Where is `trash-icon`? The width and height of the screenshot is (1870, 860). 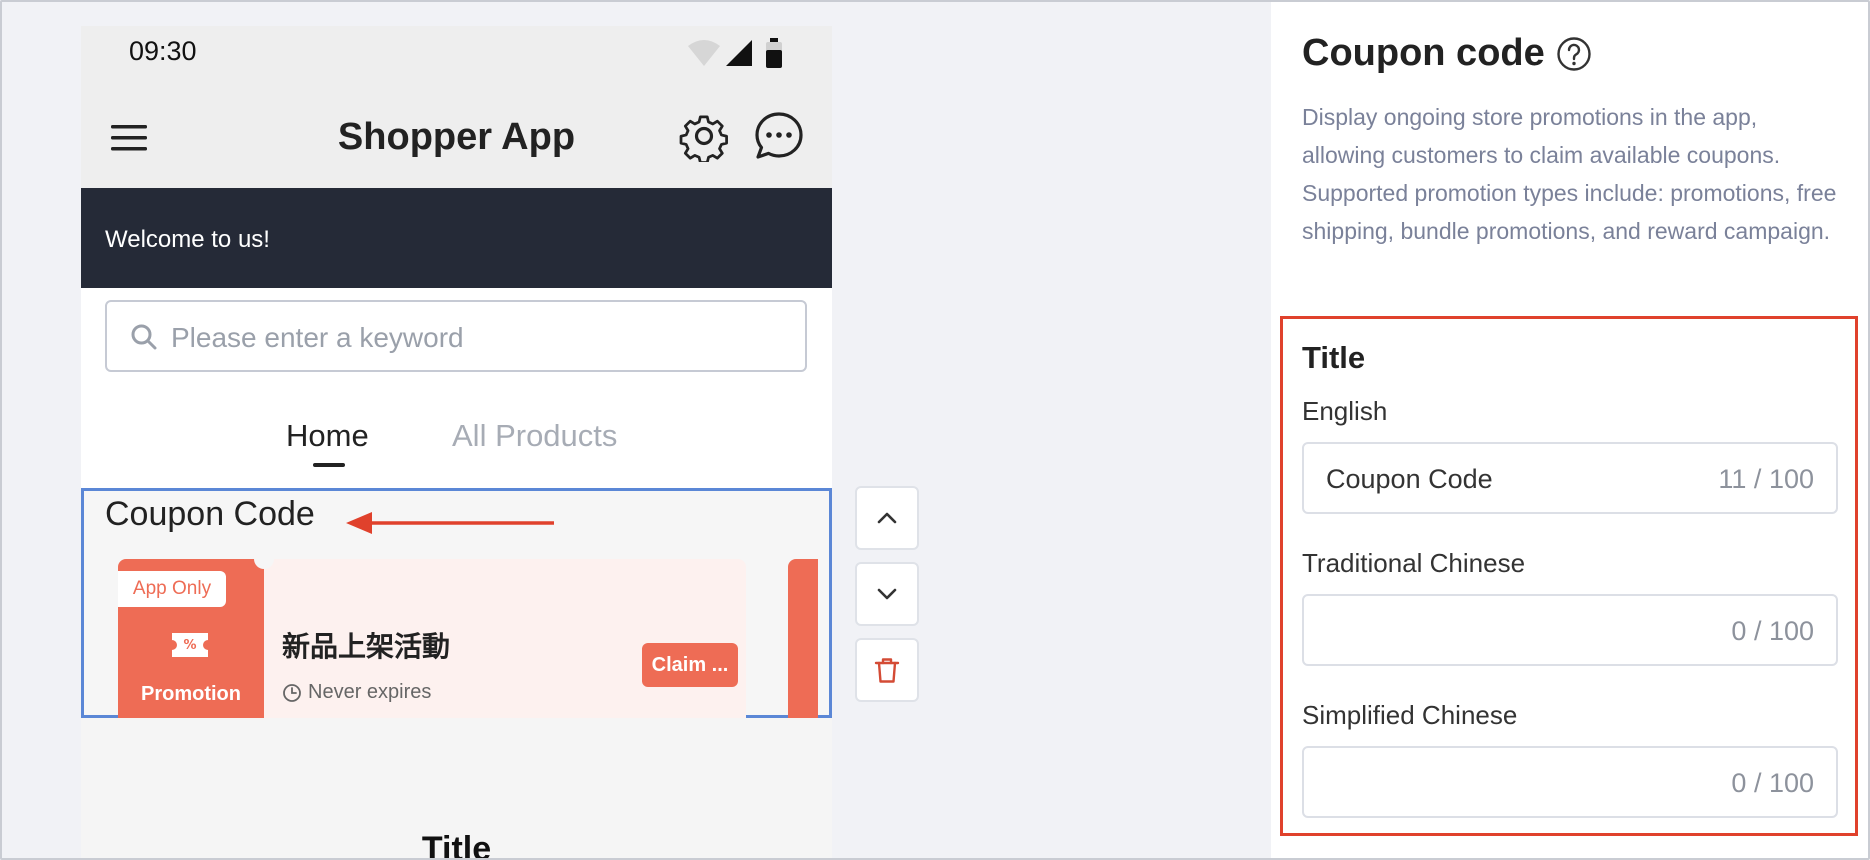 trash-icon is located at coordinates (887, 670).